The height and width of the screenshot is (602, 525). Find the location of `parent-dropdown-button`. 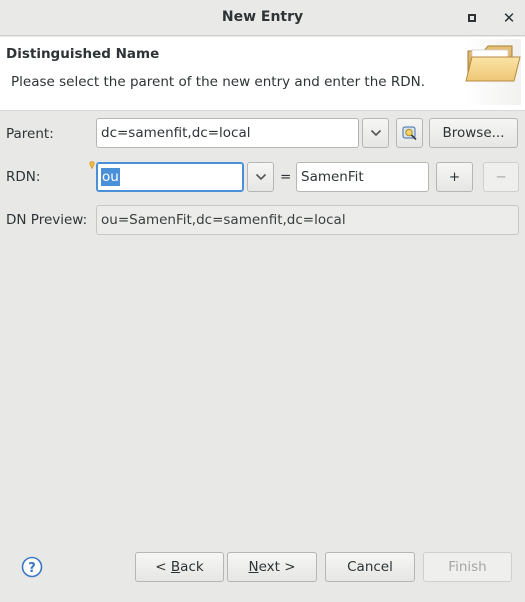

parent-dropdown-button is located at coordinates (375, 133).